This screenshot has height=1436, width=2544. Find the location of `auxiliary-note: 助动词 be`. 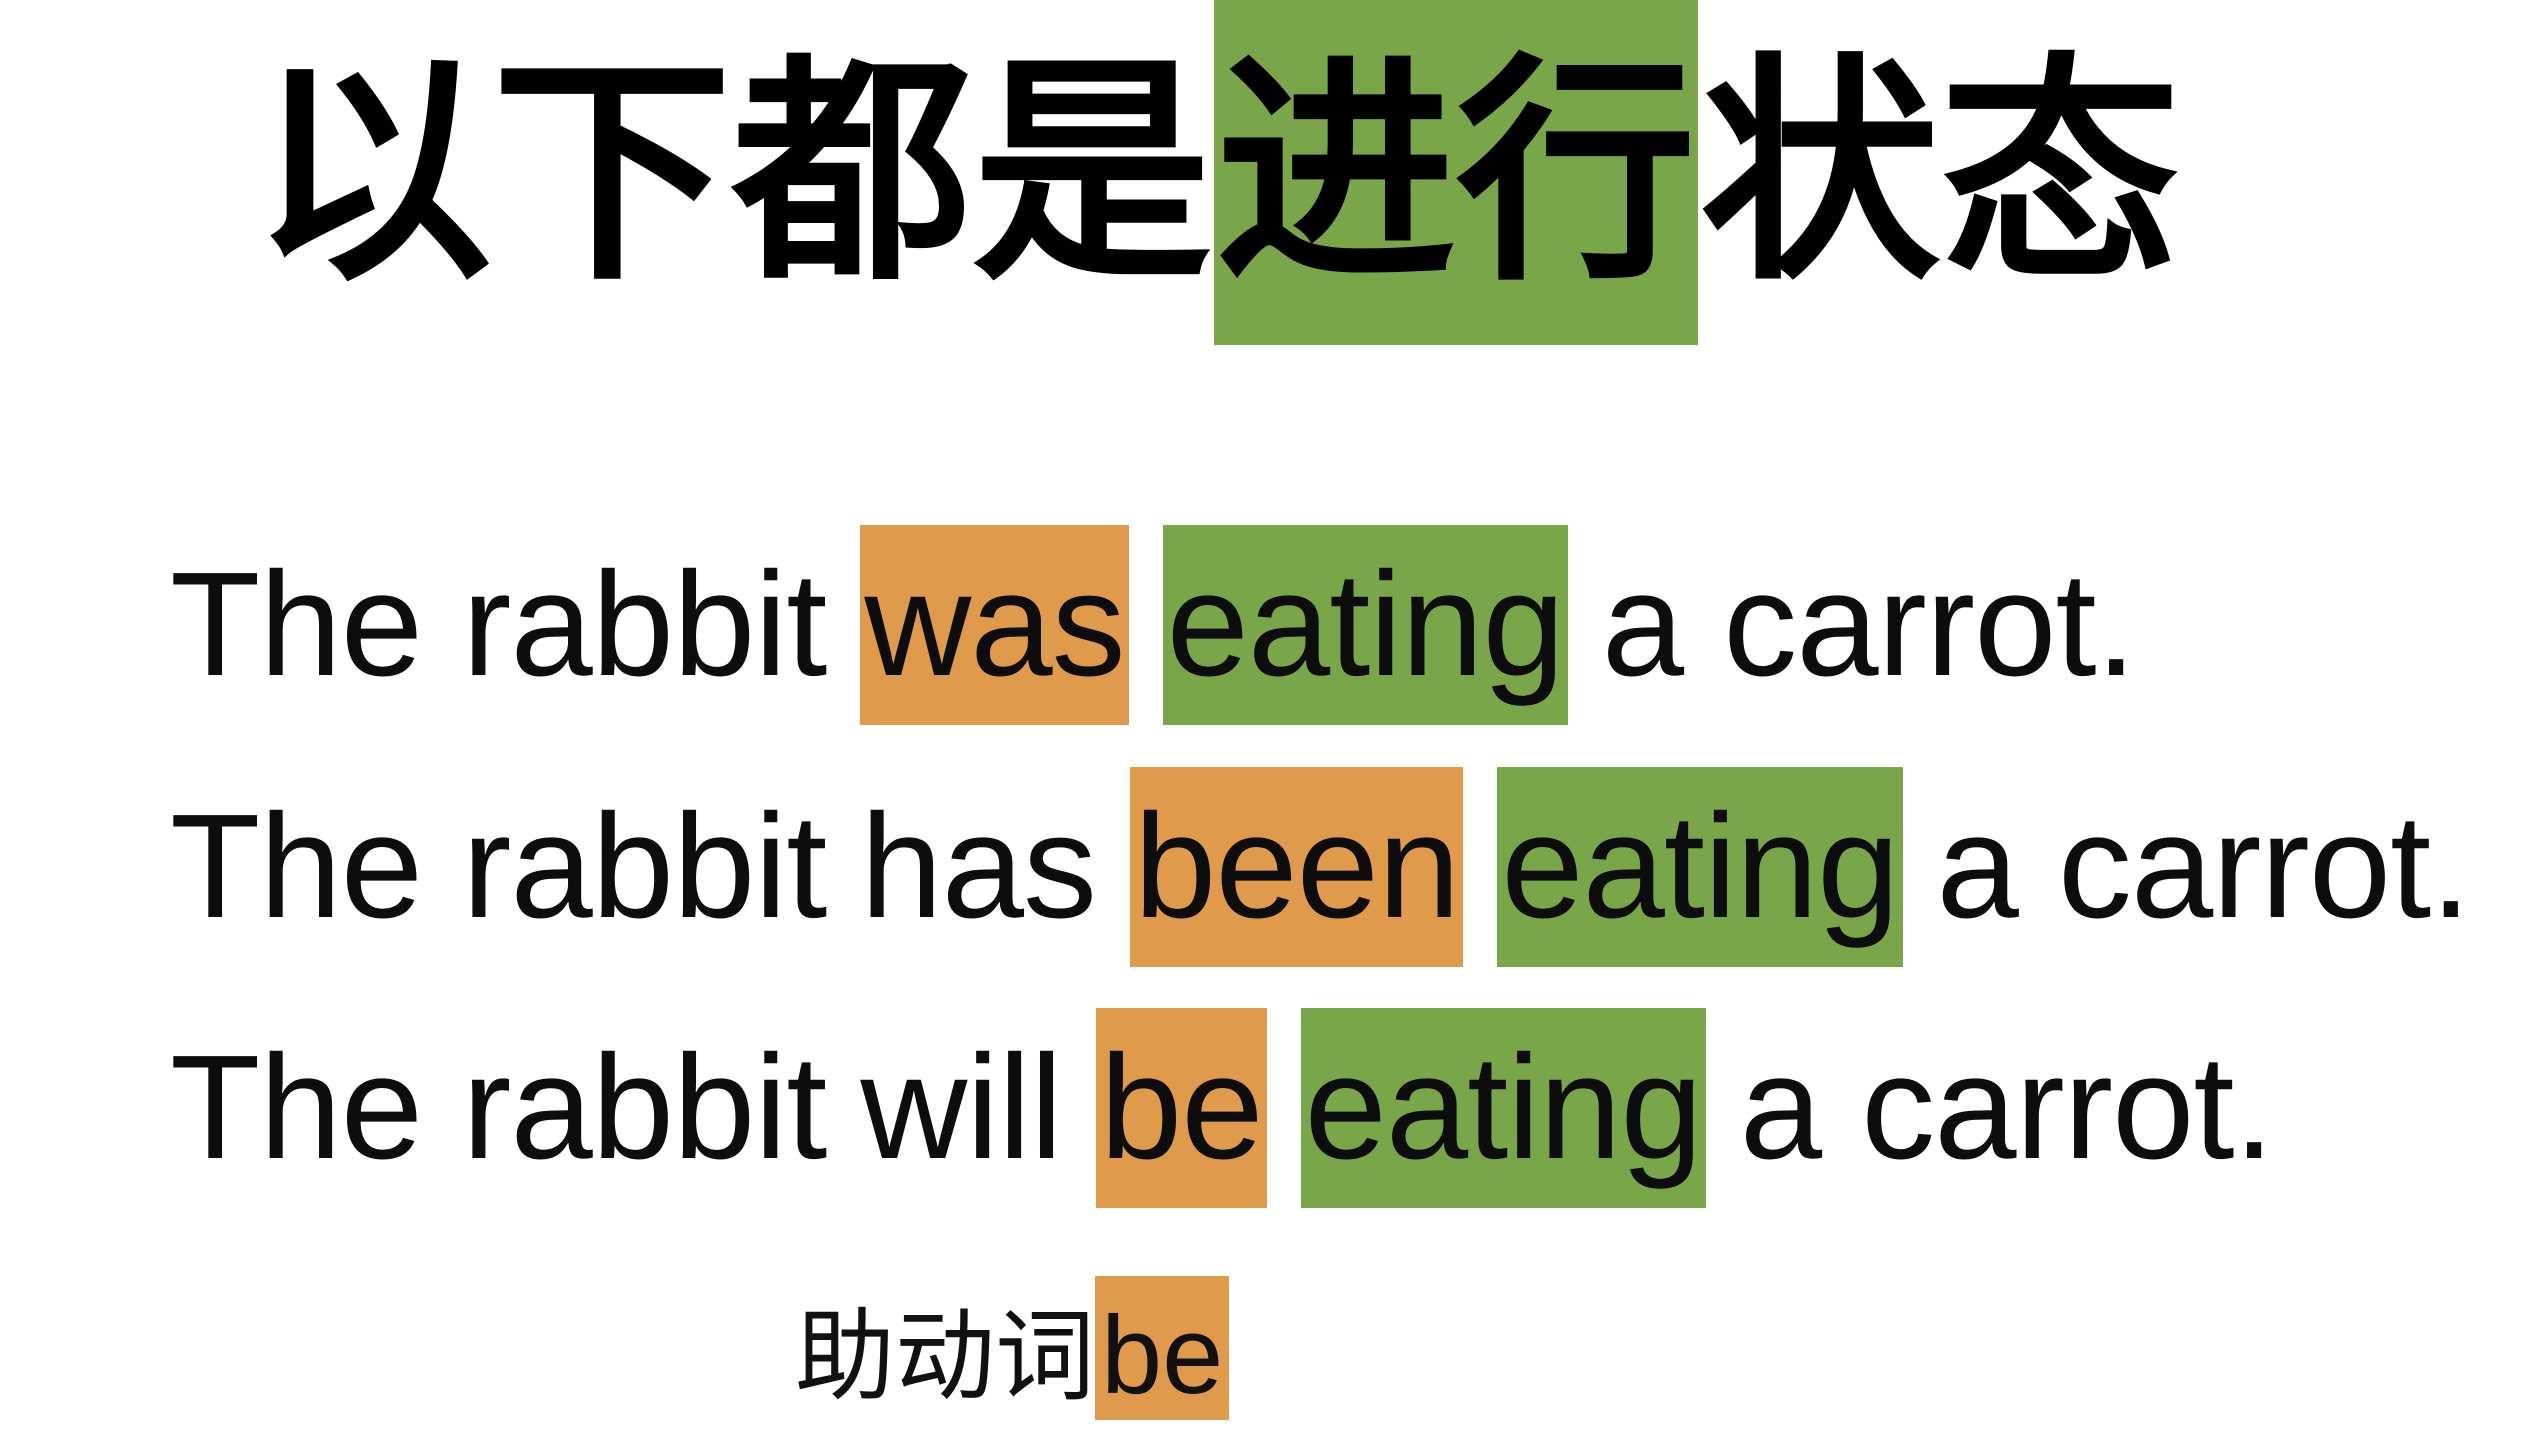

auxiliary-note: 助动词 be is located at coordinates (1012, 1348).